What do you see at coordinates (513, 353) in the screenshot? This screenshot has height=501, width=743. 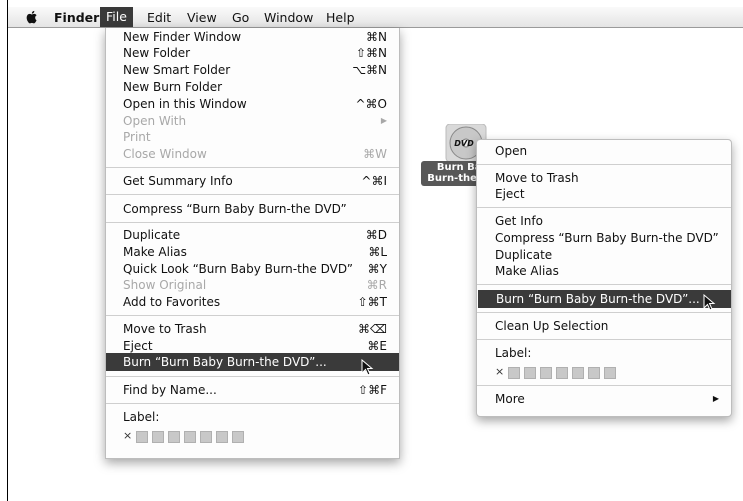 I see `ctx-item-label-heading: Label:` at bounding box center [513, 353].